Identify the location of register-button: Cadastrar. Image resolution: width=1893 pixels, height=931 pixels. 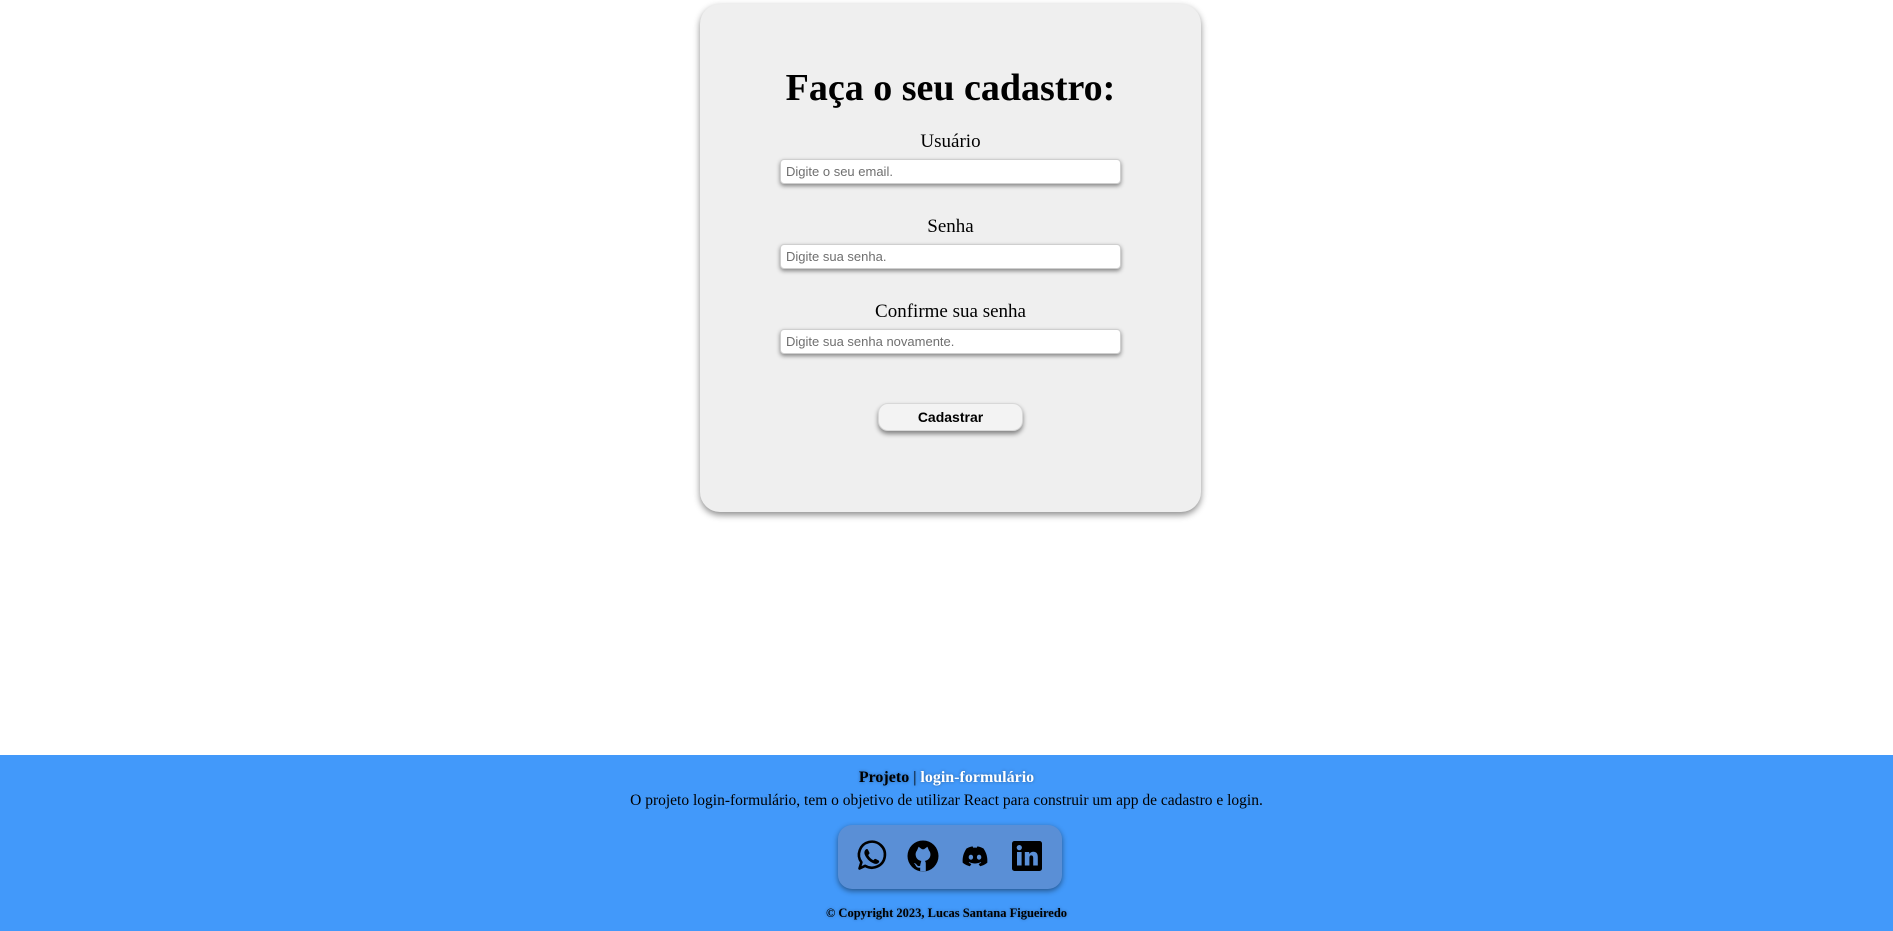
(950, 417).